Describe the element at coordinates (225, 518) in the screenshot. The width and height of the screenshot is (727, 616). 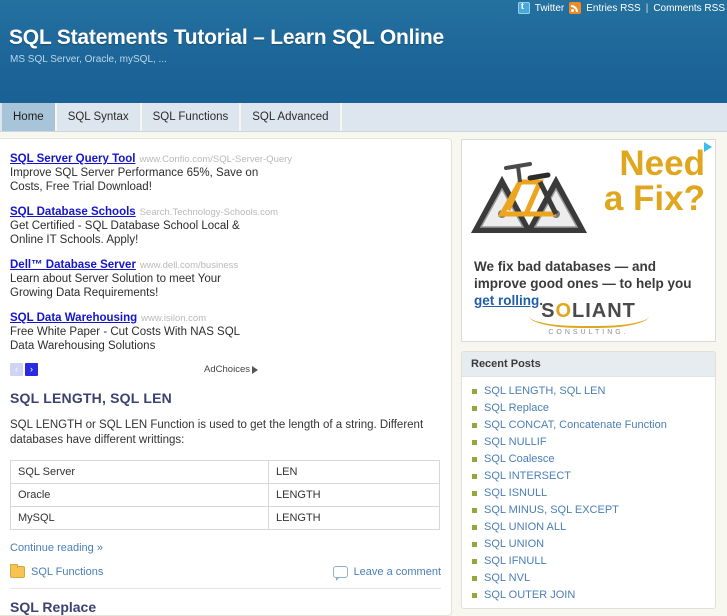
I see `table-row: MySQL LENGTH` at that location.